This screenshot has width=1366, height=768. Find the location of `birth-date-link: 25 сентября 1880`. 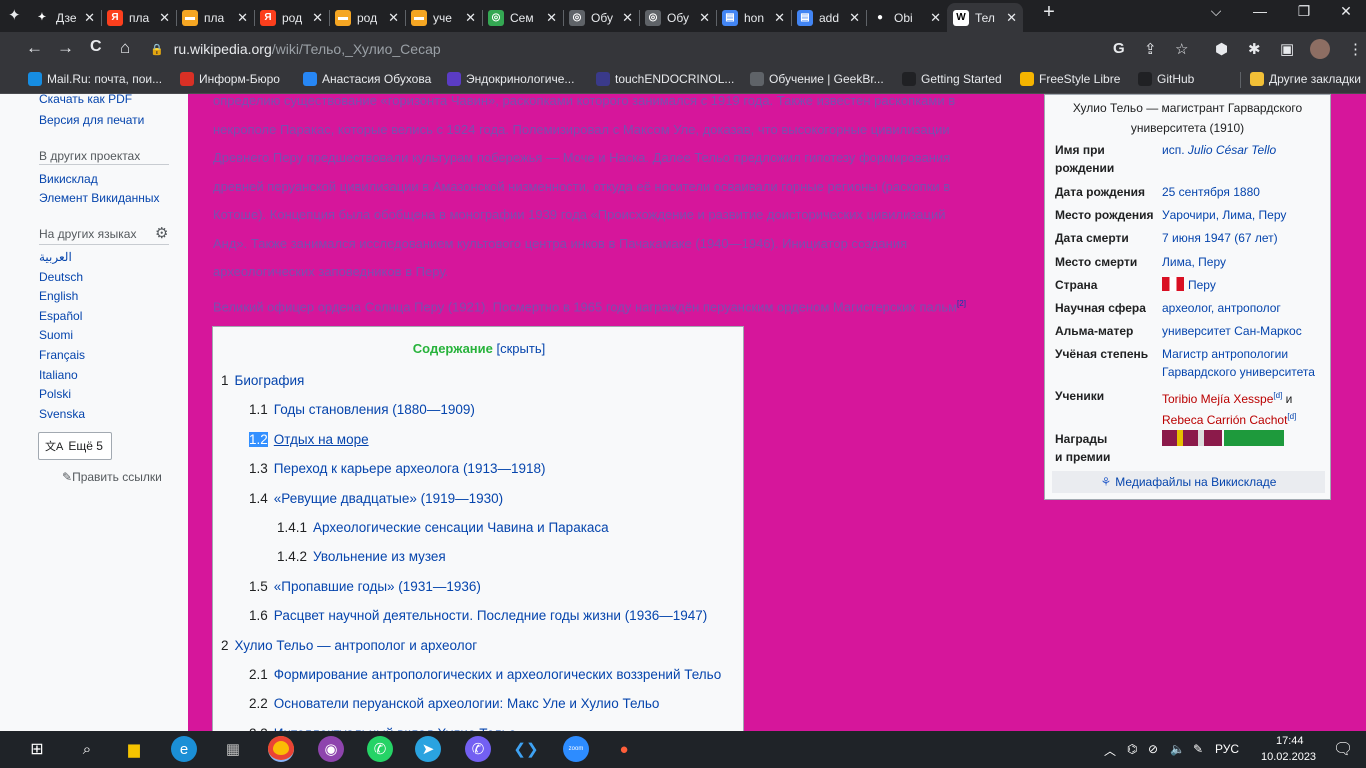

birth-date-link: 25 сентября 1880 is located at coordinates (1245, 192).